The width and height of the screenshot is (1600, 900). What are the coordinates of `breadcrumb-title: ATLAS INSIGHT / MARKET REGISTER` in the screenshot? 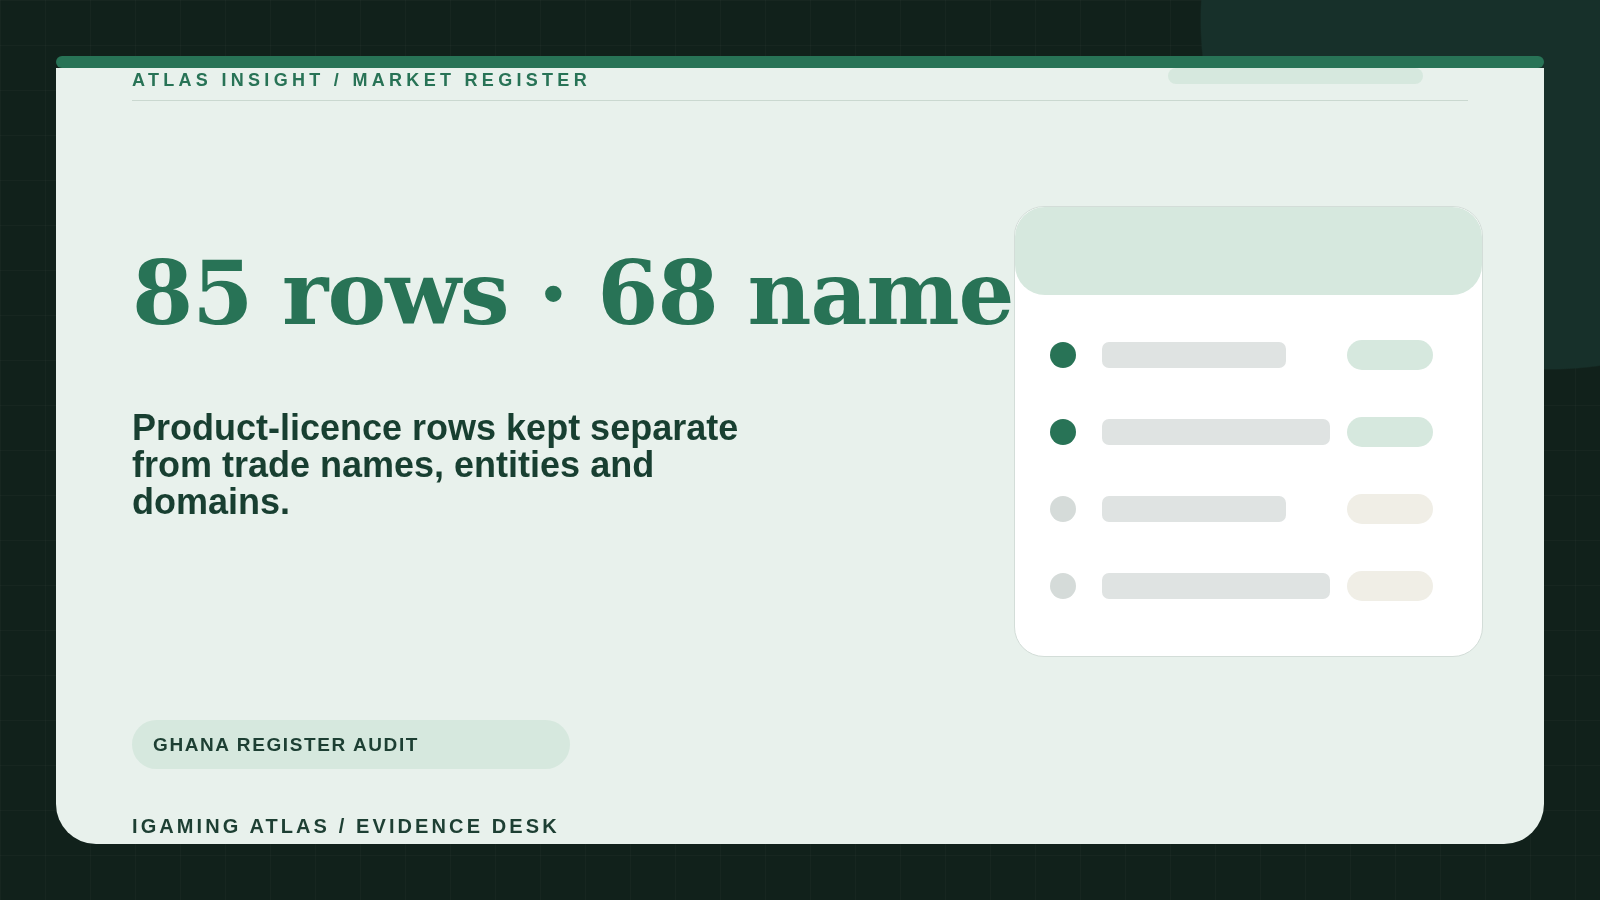 It's located at (361, 80).